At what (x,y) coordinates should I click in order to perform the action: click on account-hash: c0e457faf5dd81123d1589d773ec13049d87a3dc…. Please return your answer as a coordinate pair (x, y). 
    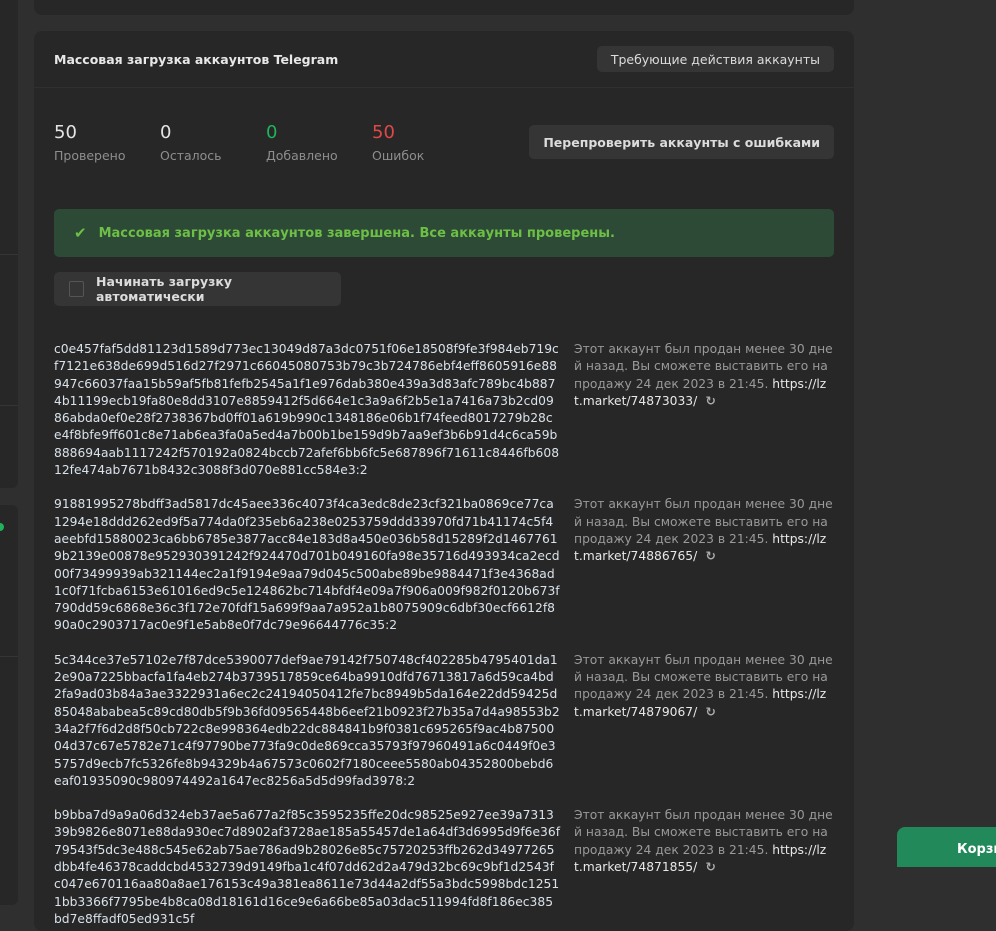
    Looking at the image, I should click on (307, 410).